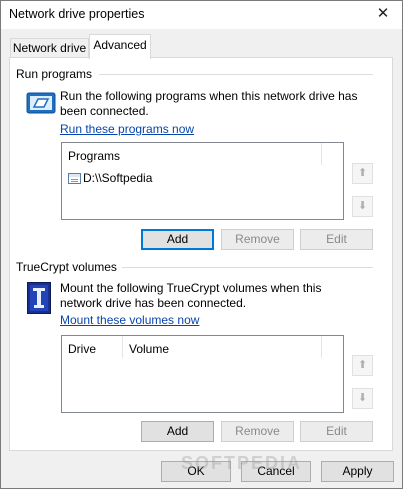 The width and height of the screenshot is (403, 489). I want to click on column-header-drive: Drive, so click(82, 349).